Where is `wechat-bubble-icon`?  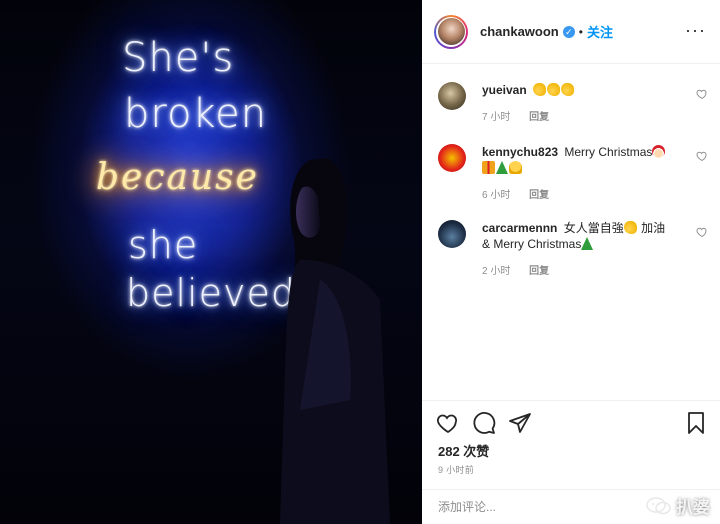 wechat-bubble-icon is located at coordinates (658, 505).